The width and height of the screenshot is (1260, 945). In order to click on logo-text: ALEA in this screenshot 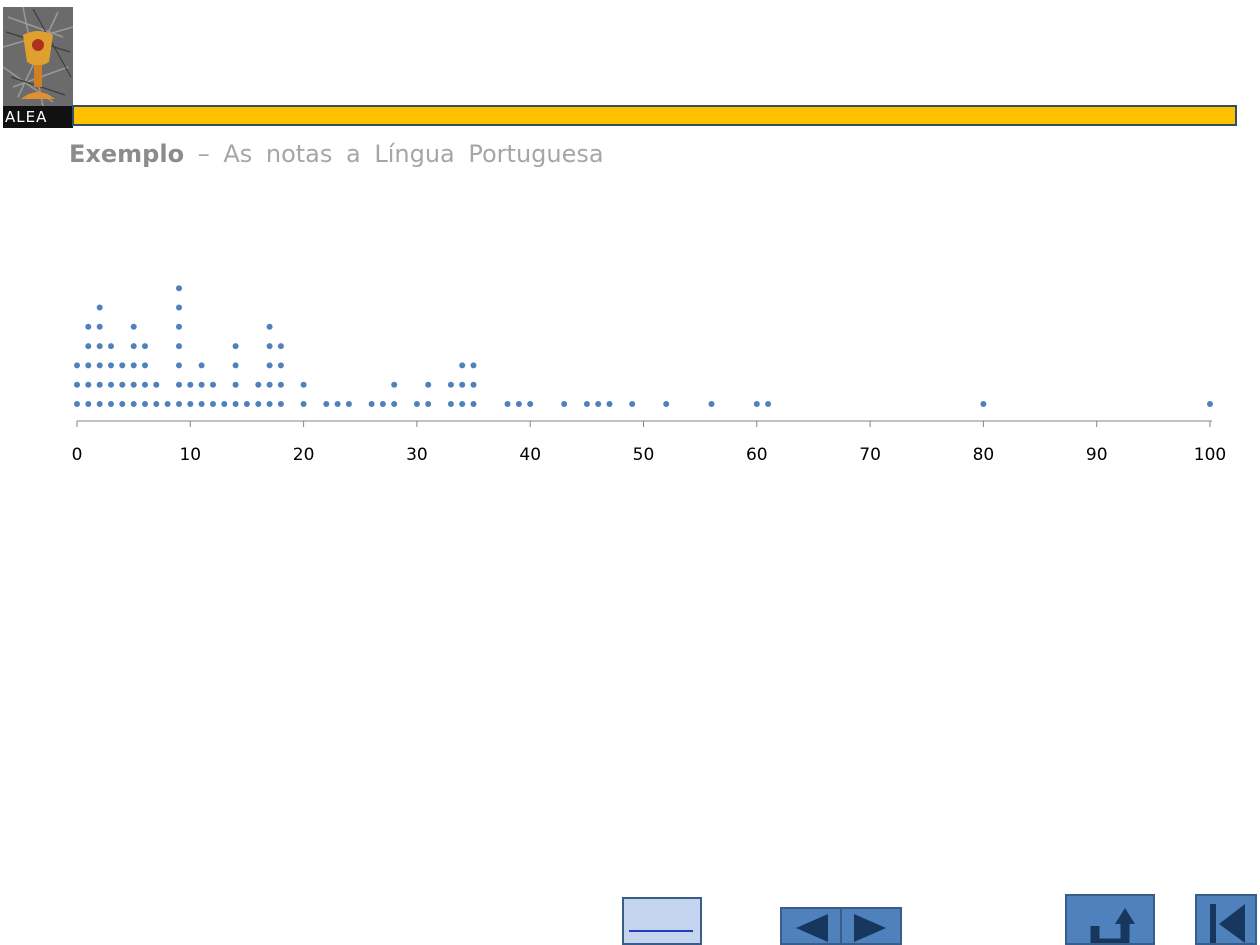, I will do `click(38, 117)`.